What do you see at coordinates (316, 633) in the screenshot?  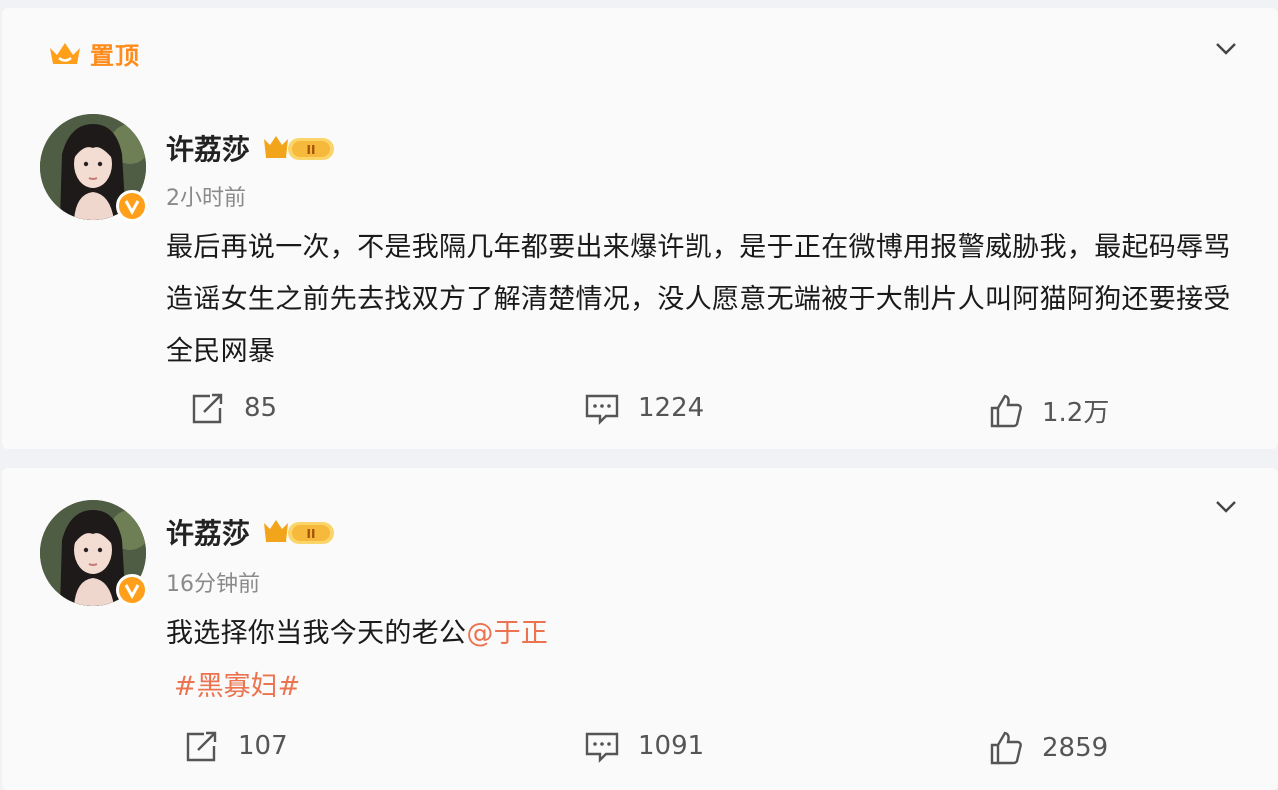 I see `post-text-body: 我选择你当我今天的老公` at bounding box center [316, 633].